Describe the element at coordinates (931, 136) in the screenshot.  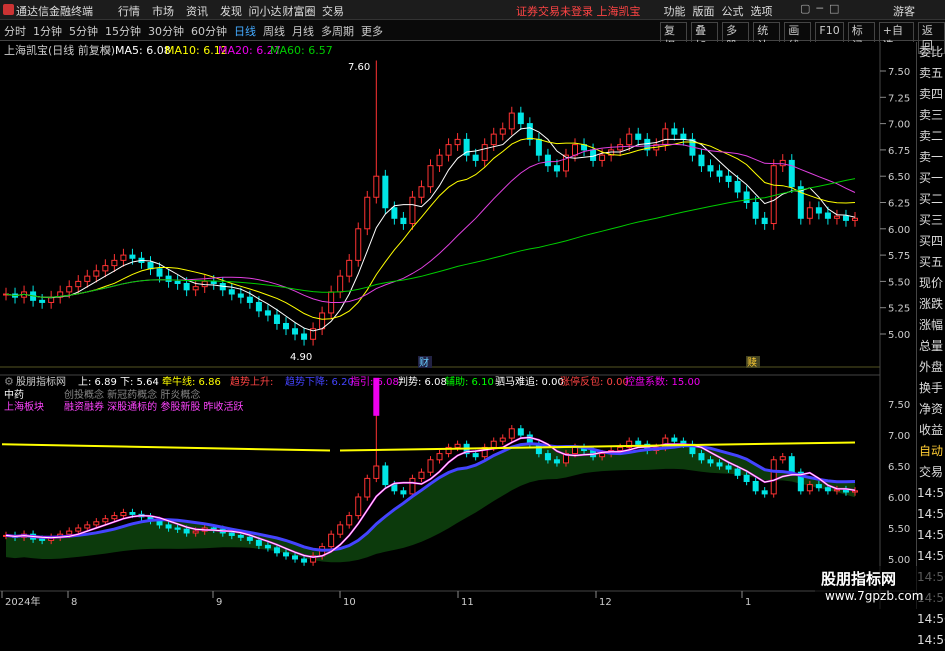
I see `sidebar-item-4: 卖二` at that location.